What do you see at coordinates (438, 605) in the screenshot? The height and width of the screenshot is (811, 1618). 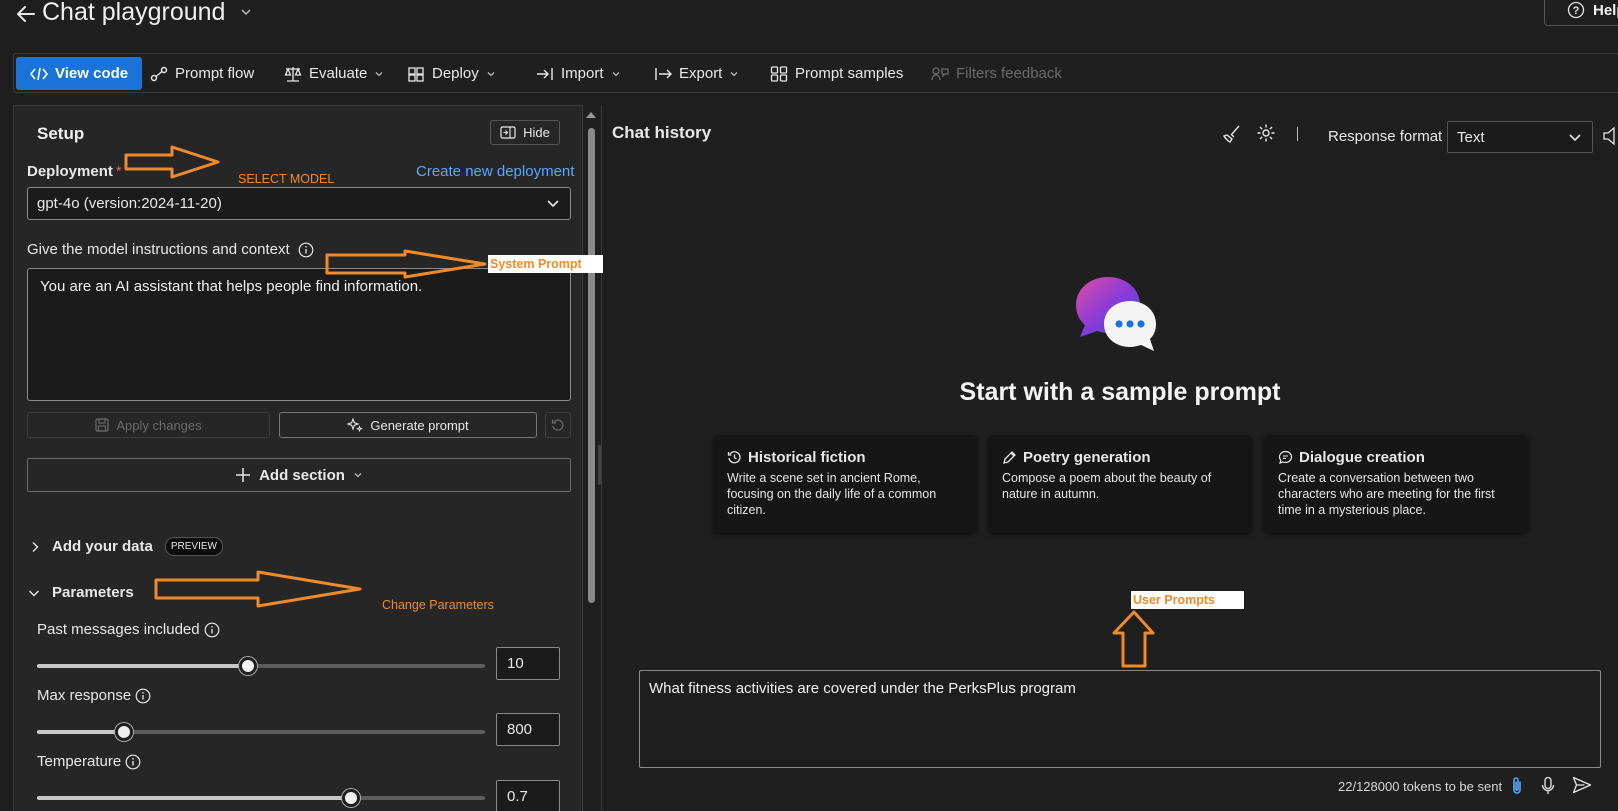 I see `change-parameters-annotation: Change Parameters` at bounding box center [438, 605].